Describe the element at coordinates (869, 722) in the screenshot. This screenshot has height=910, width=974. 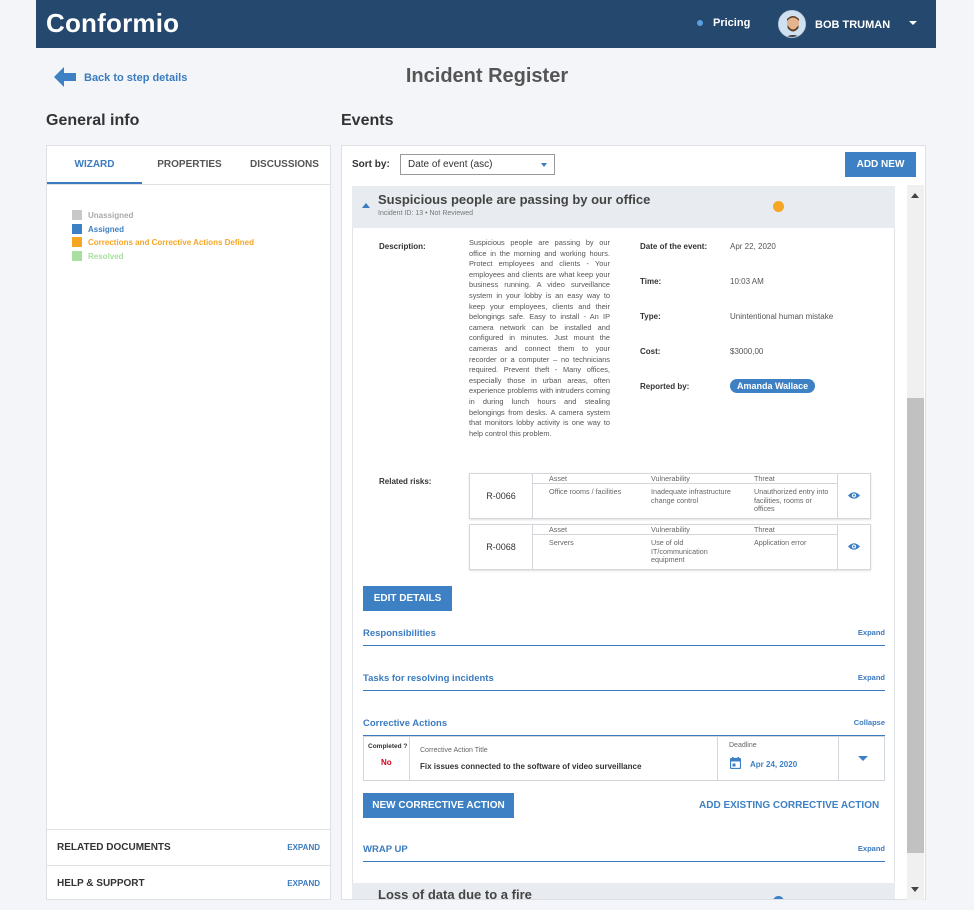
I see `corrective-actions-collapse: Collapse` at that location.